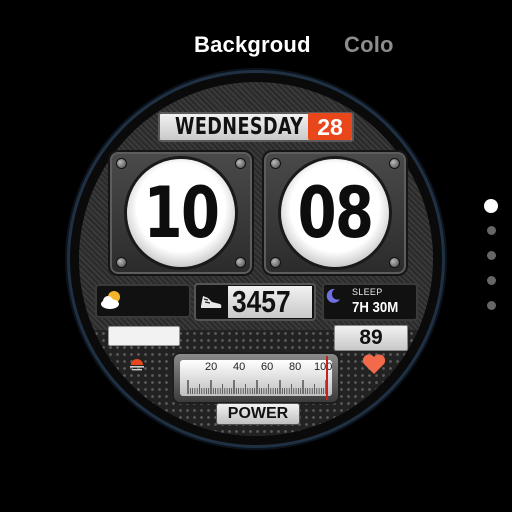 The height and width of the screenshot is (512, 512). I want to click on weekday-label: WEDNESDAY, so click(239, 127).